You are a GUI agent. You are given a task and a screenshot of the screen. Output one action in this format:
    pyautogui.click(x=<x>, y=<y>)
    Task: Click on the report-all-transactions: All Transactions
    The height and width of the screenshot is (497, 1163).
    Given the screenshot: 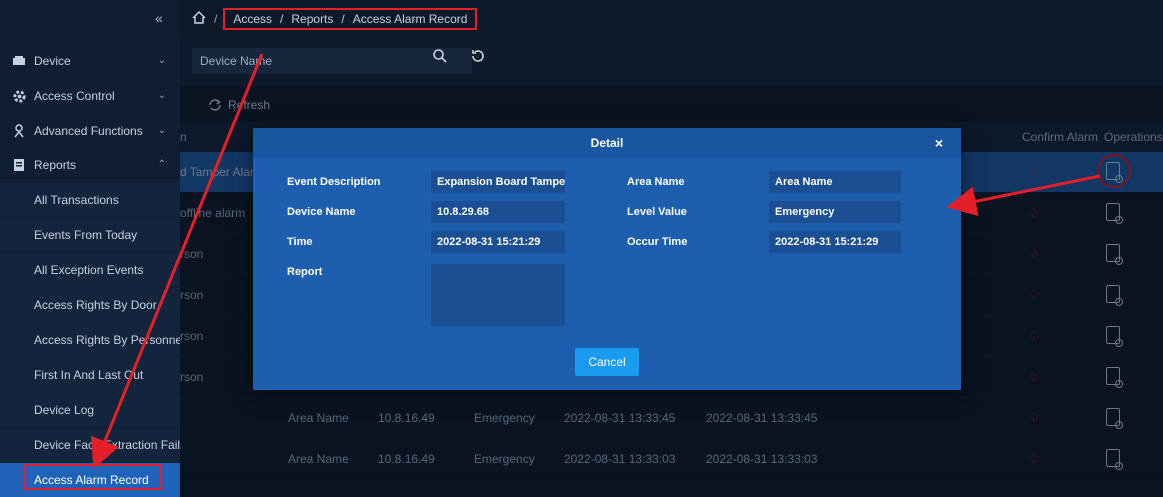 What is the action you would take?
    pyautogui.click(x=90, y=200)
    